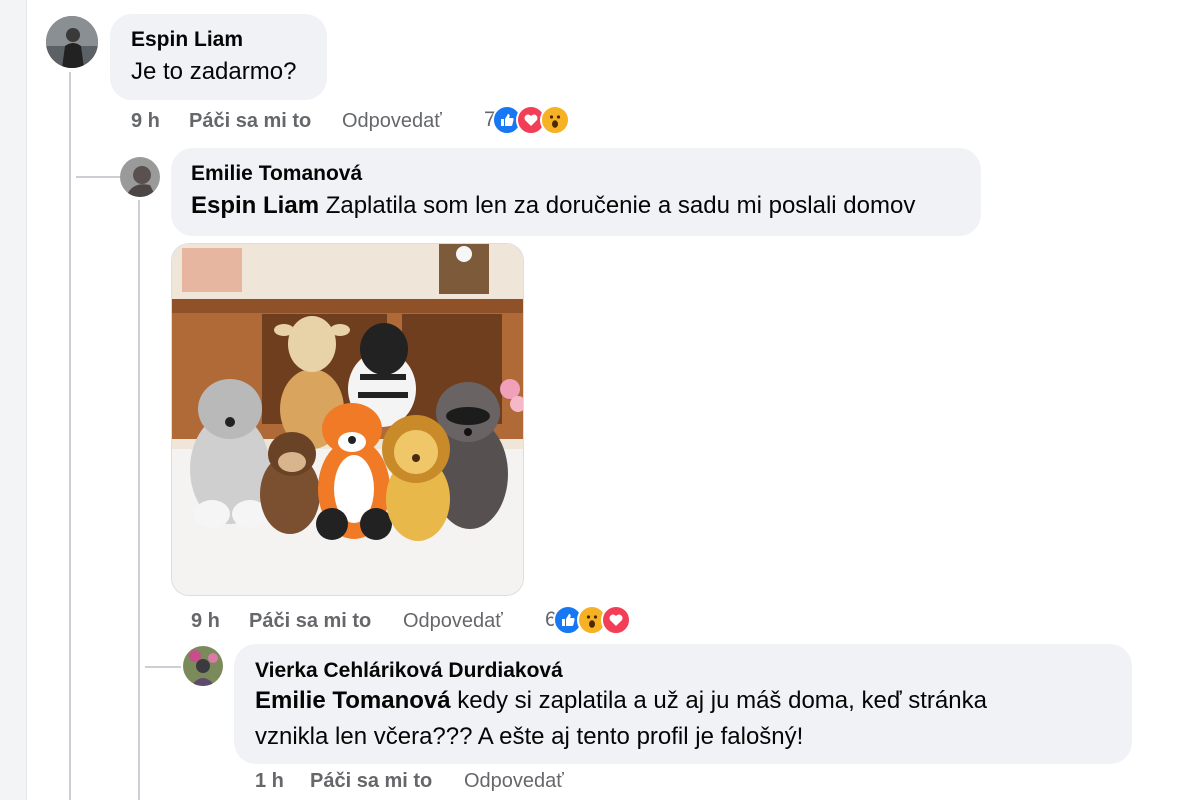  What do you see at coordinates (554, 120) in the screenshot?
I see `wow-icon` at bounding box center [554, 120].